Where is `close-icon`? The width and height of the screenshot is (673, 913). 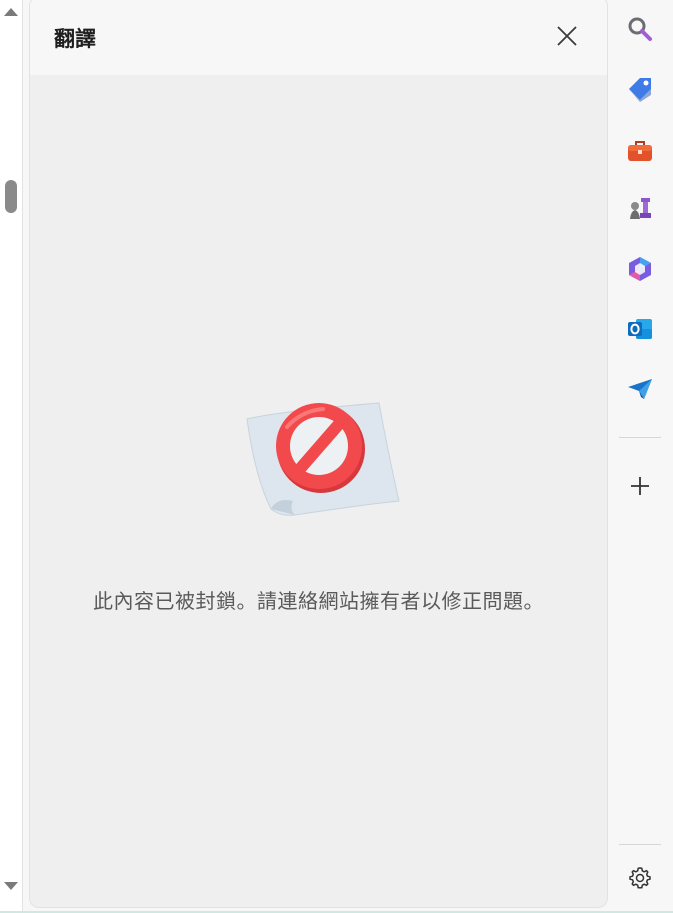 close-icon is located at coordinates (567, 36).